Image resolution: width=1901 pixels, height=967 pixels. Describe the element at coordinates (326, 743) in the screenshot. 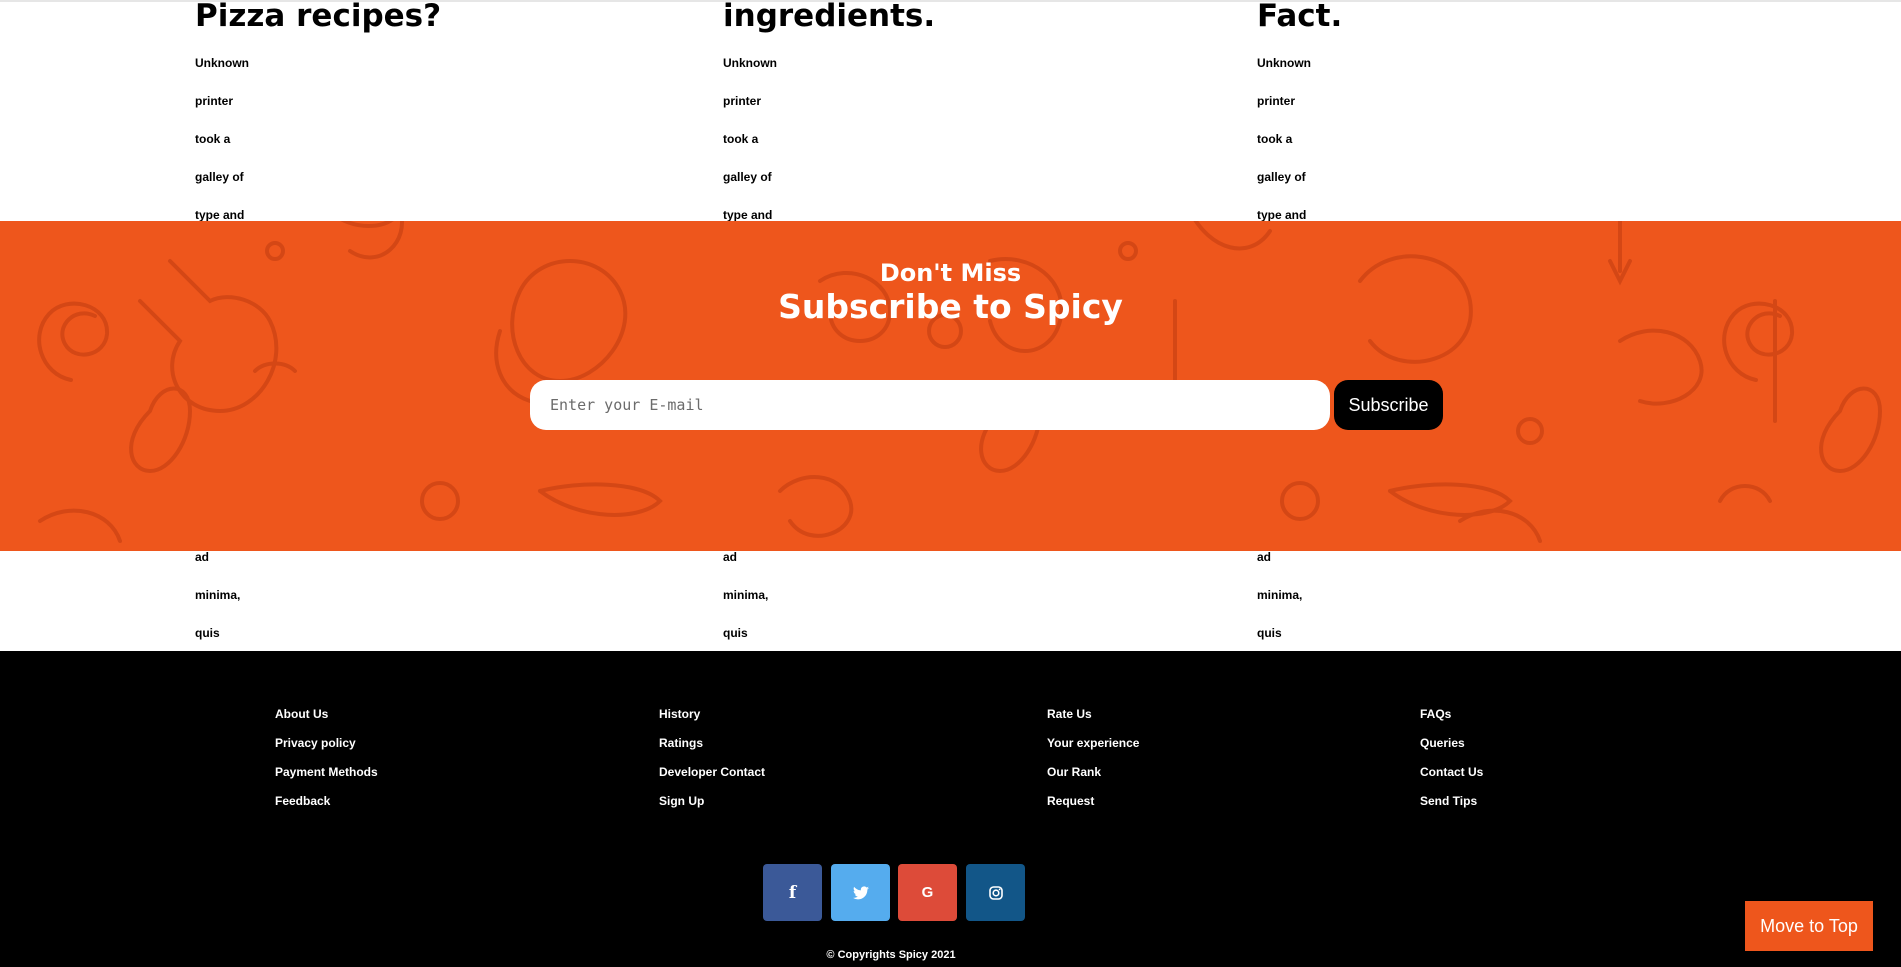

I see `footer-link-privacy-policy: Privacy policy` at that location.